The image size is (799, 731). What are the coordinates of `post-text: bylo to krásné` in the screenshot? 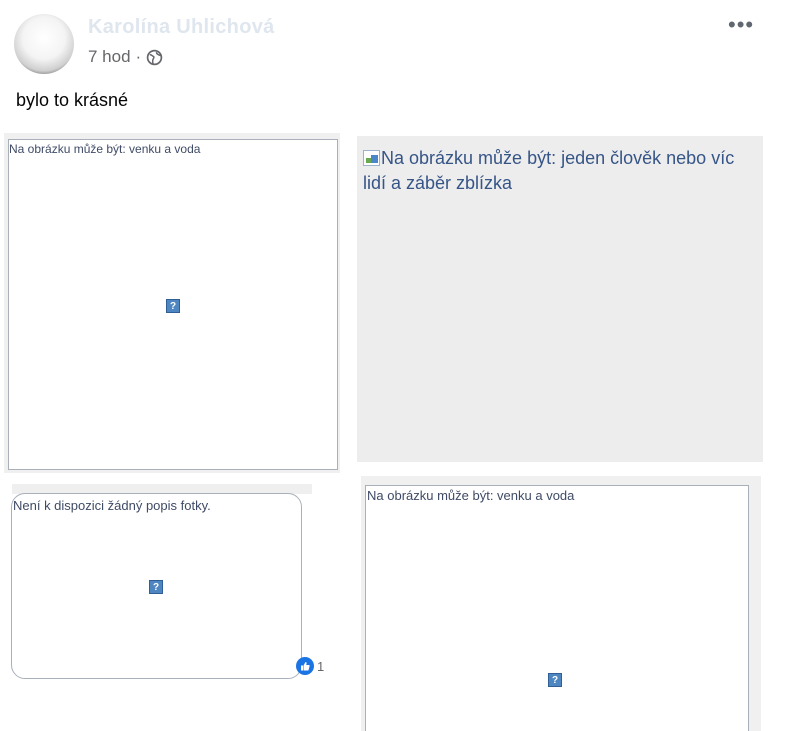 It's located at (72, 100).